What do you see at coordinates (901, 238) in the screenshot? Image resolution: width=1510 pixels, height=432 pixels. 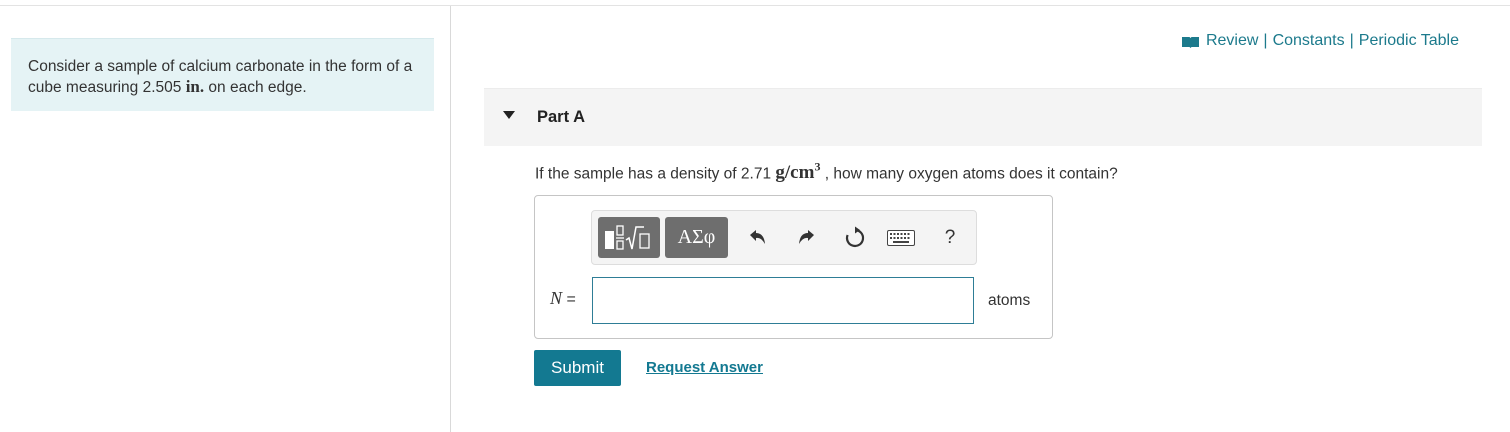 I see `keyboard-icon` at bounding box center [901, 238].